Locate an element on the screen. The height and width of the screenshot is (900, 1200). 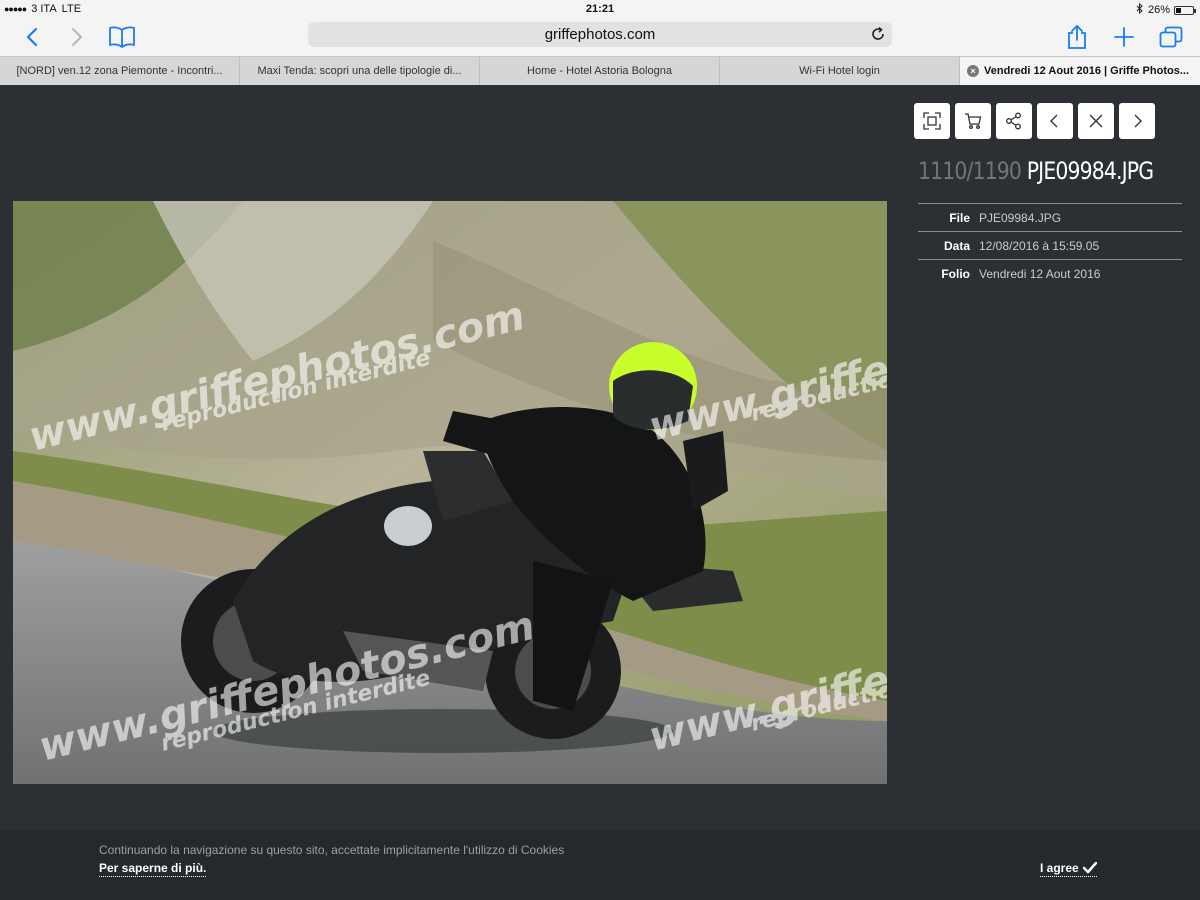
back-button is located at coordinates (32, 37).